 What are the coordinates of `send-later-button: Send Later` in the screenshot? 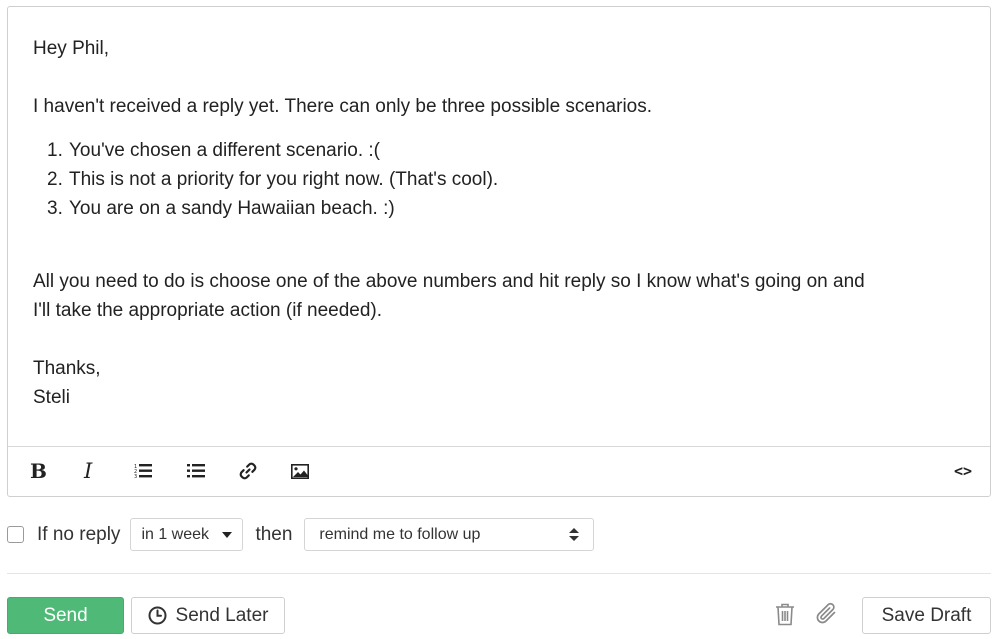 It's located at (208, 615).